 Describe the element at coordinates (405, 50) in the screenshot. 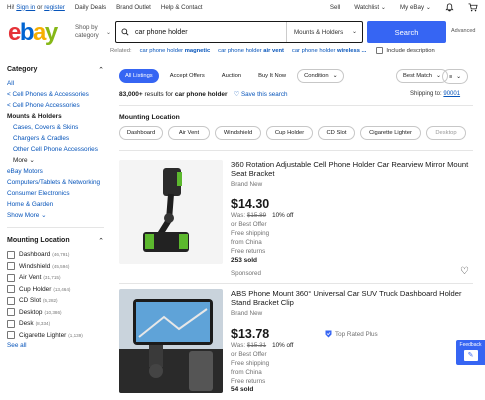

I see `include-description-checkbox: Include description` at that location.